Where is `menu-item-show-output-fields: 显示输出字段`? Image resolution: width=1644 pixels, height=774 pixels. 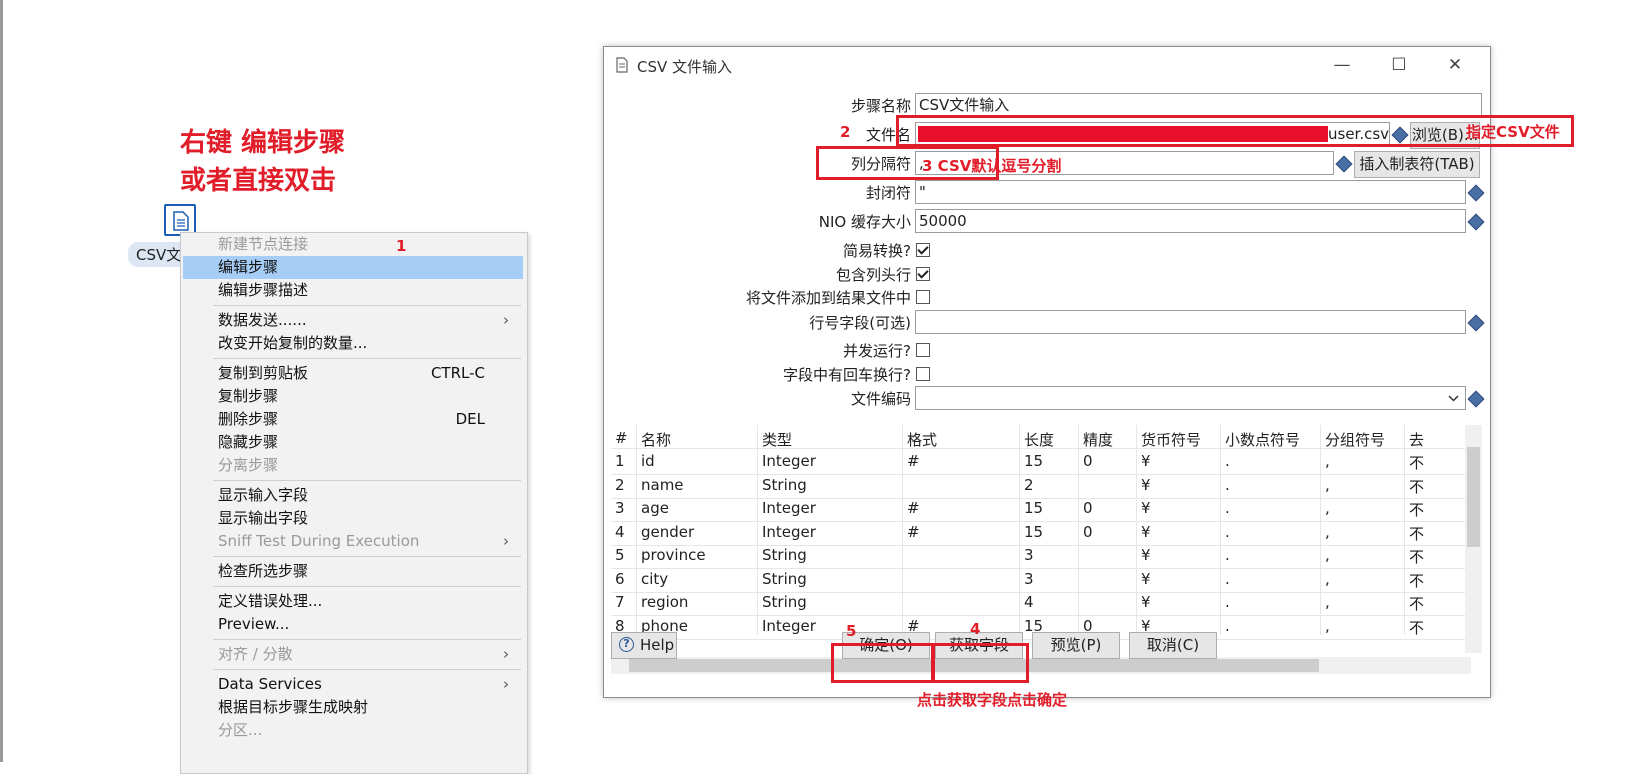
menu-item-show-output-fields: 显示输出字段 is located at coordinates (353, 518).